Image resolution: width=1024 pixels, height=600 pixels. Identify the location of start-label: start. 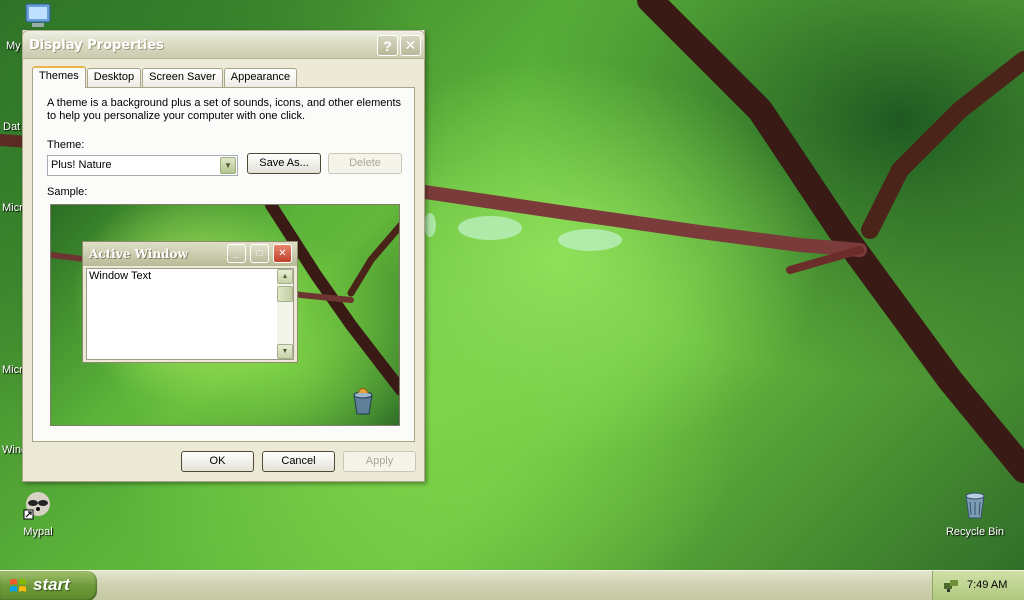
(51, 584).